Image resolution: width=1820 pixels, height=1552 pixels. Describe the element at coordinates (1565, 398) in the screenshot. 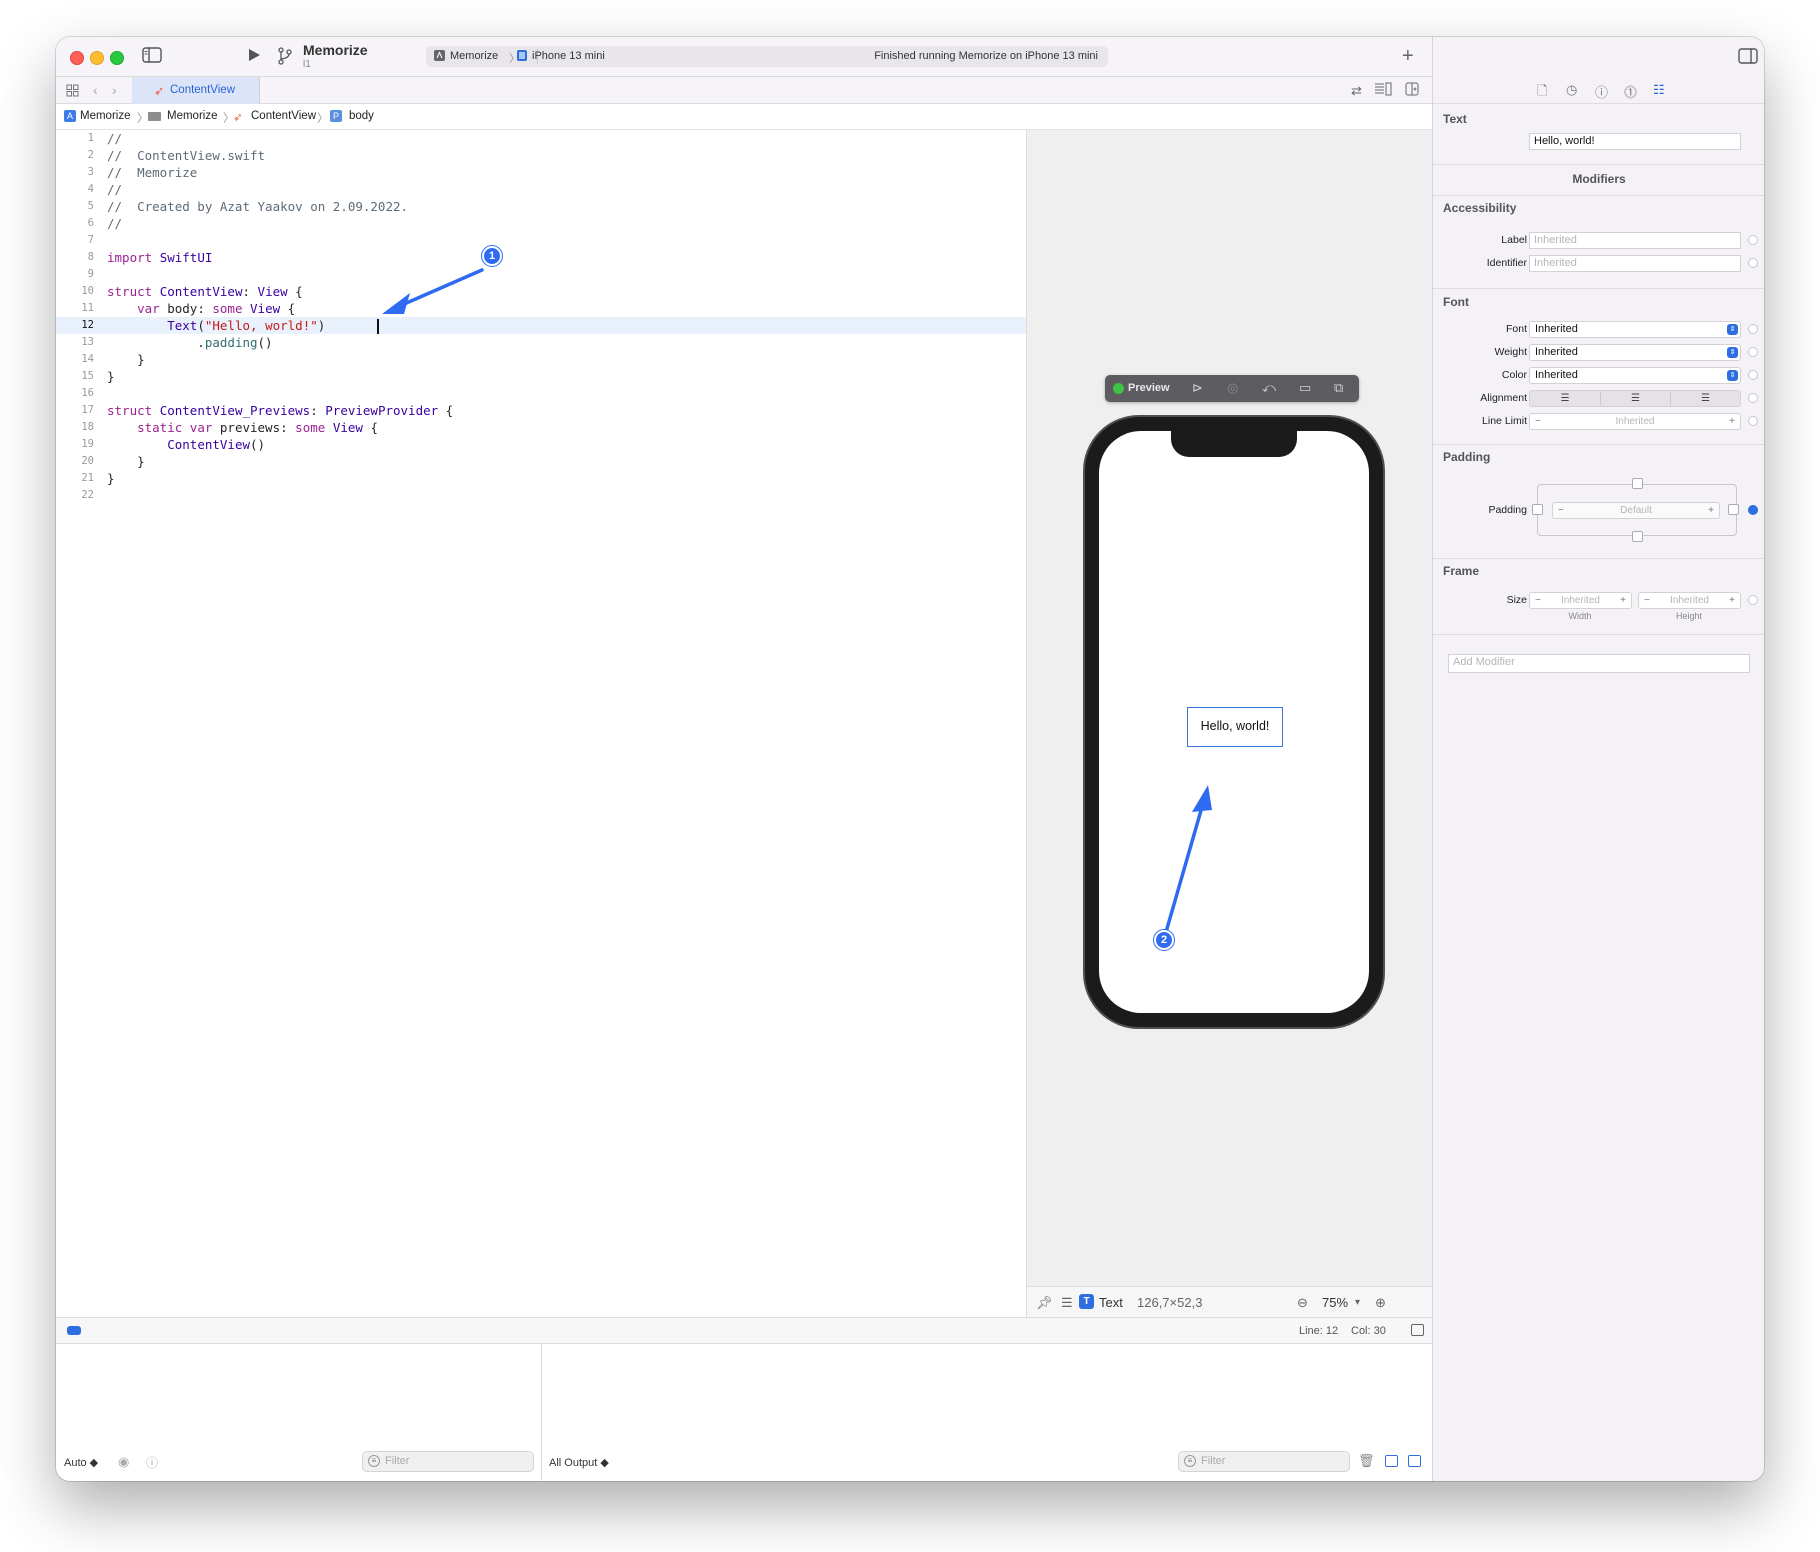

I see `align-leading-icon: ☰` at that location.